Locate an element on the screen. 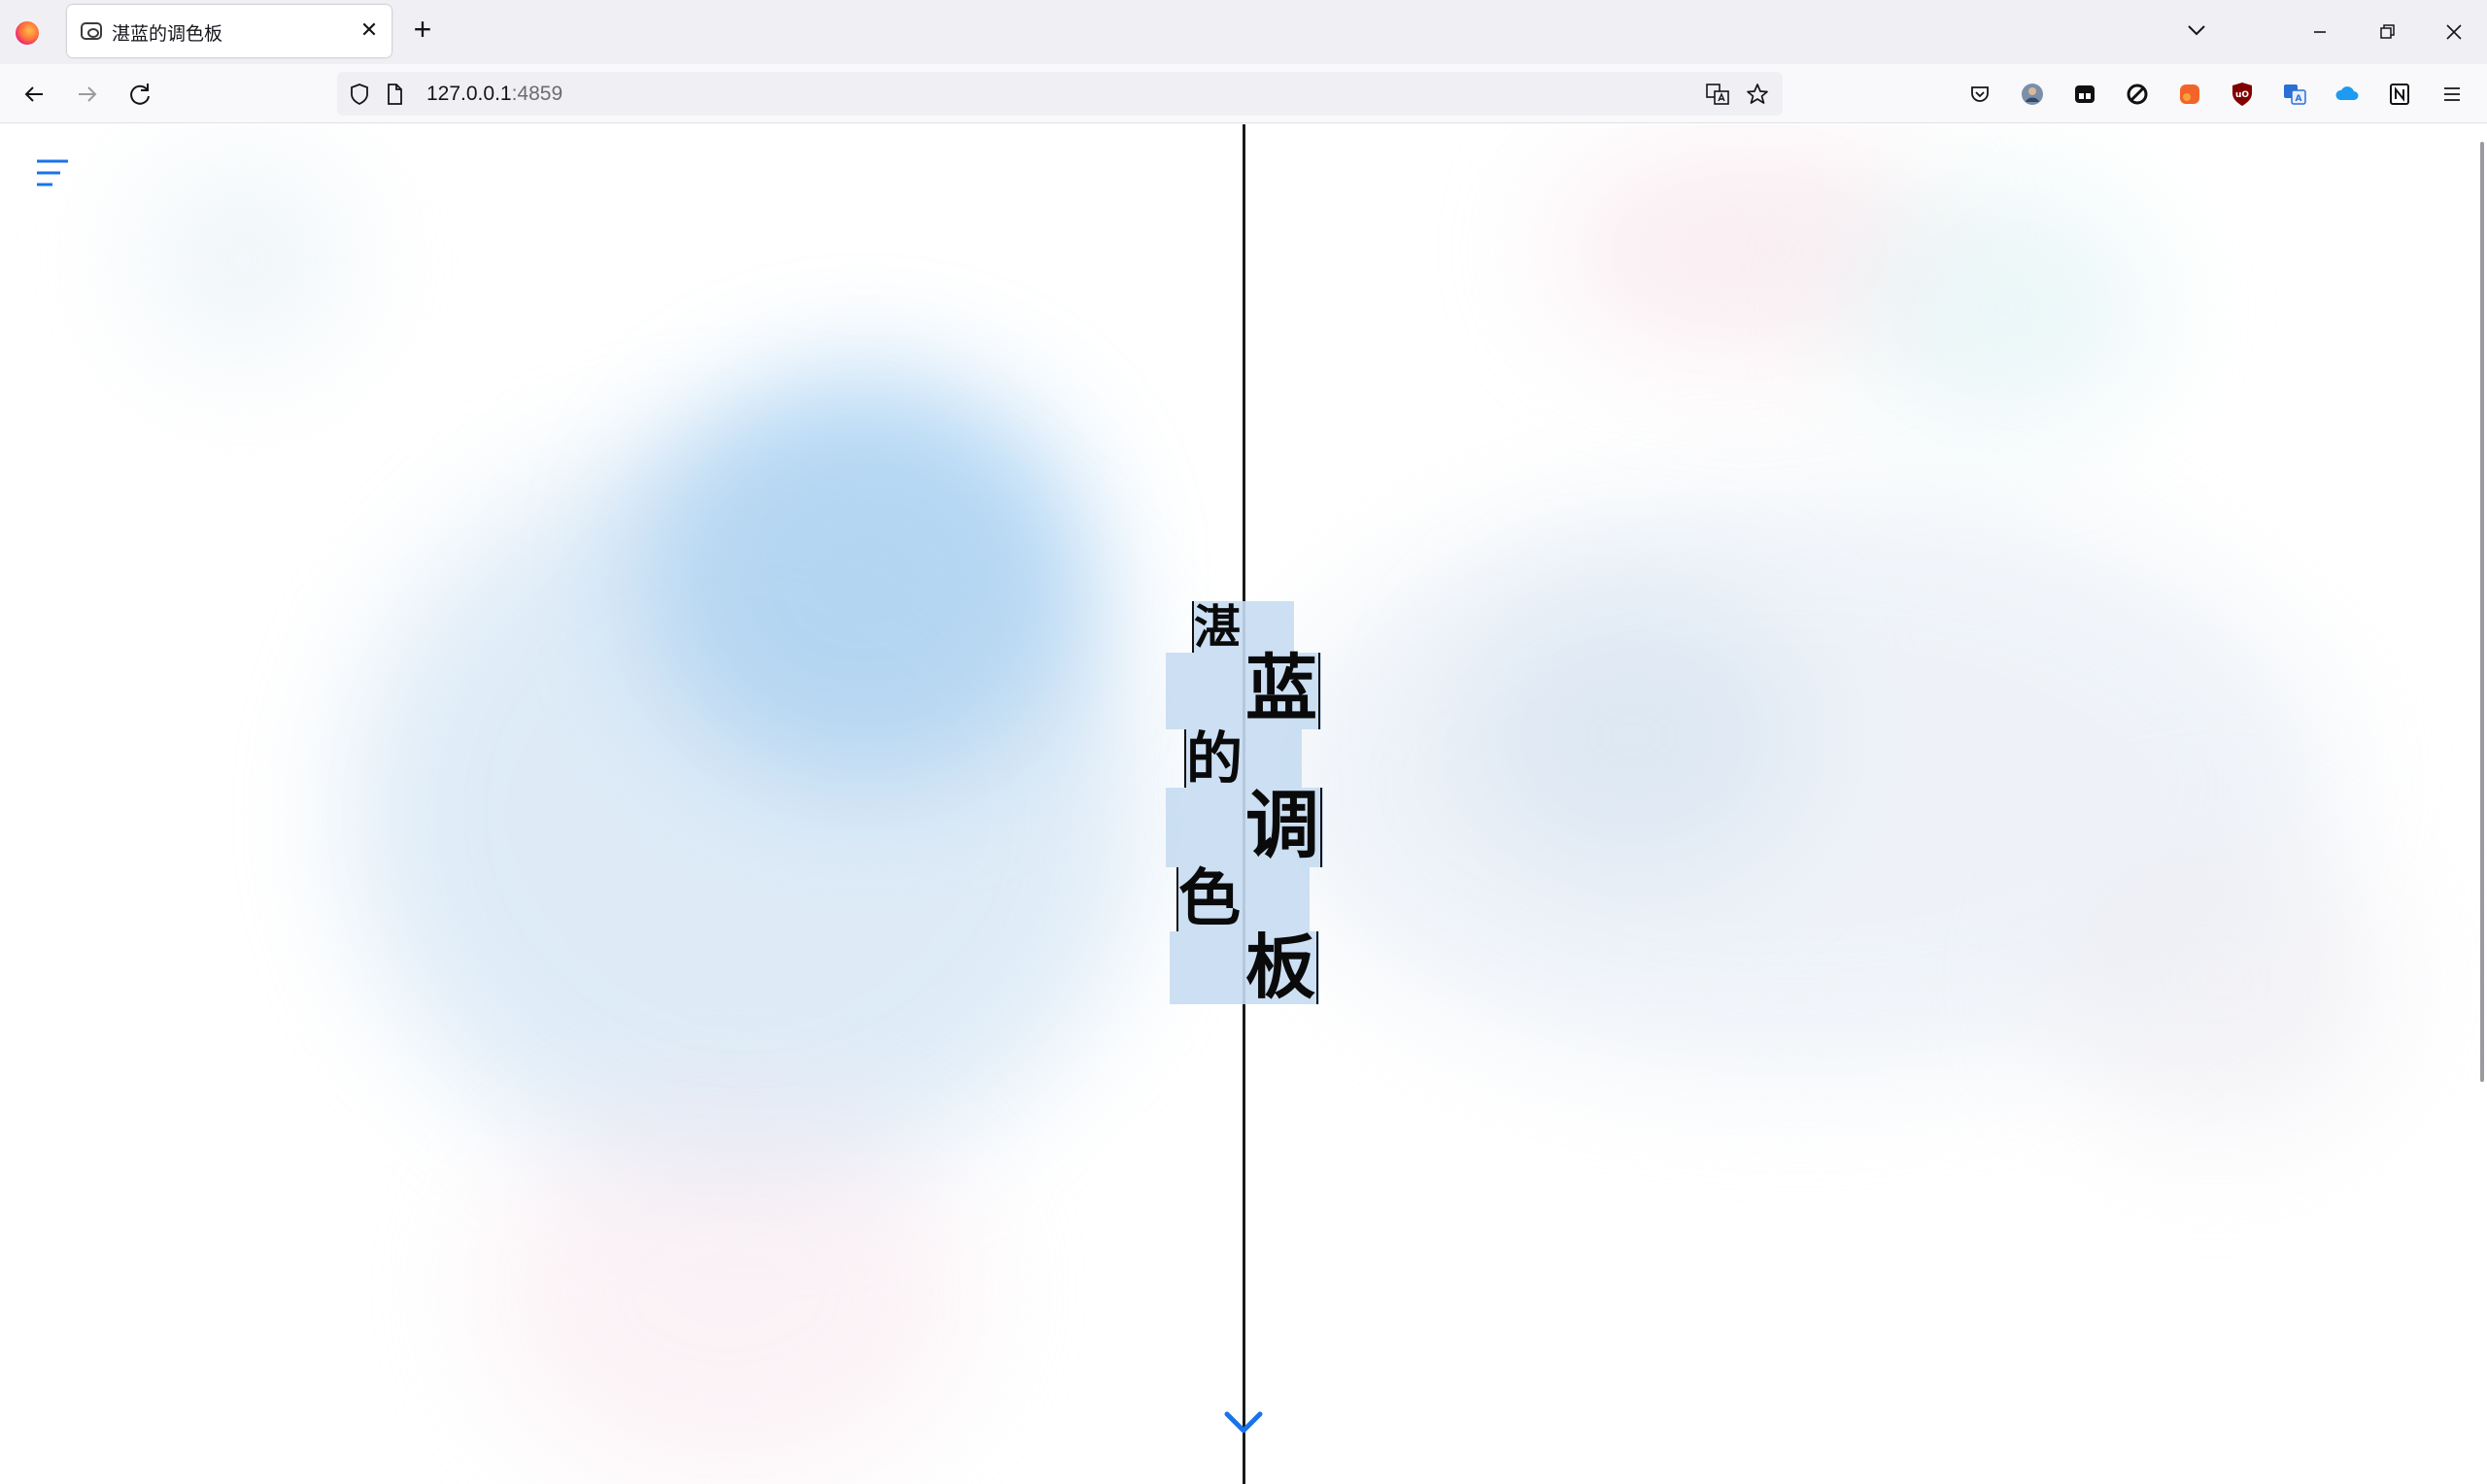  title-char-4: 调 is located at coordinates (1282, 825).